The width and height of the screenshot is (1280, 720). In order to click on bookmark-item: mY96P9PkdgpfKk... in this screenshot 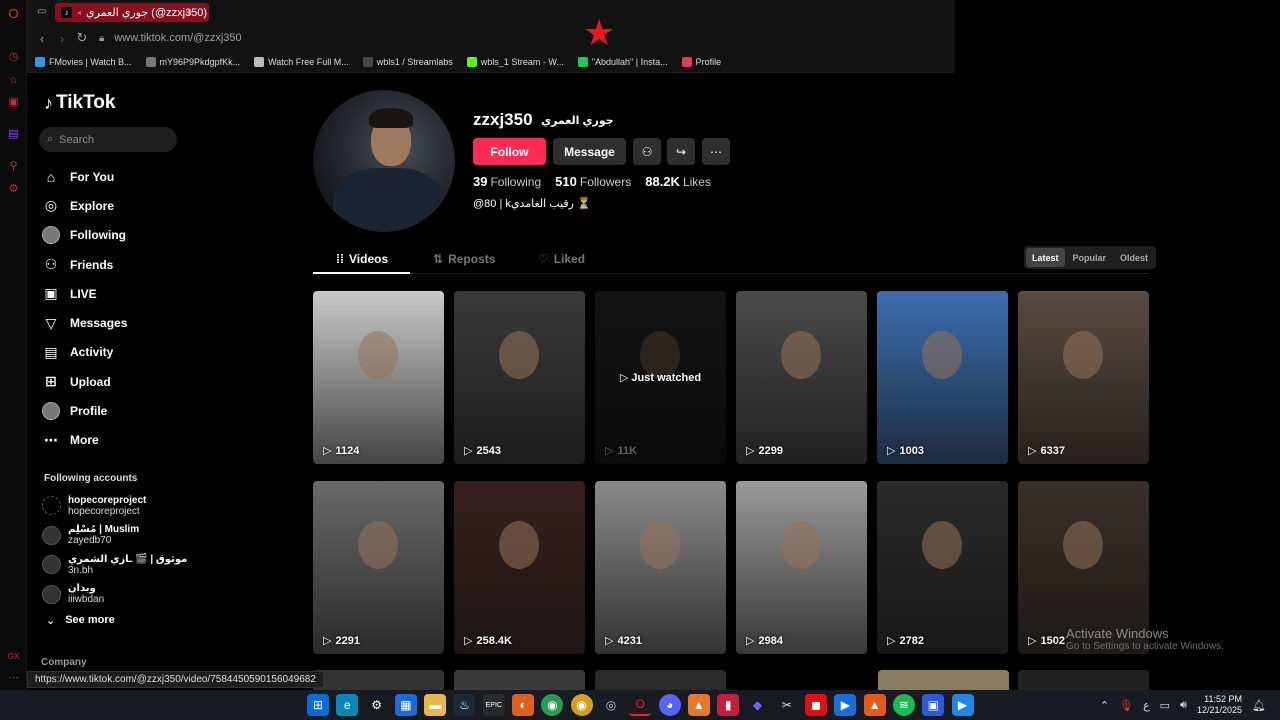, I will do `click(192, 61)`.